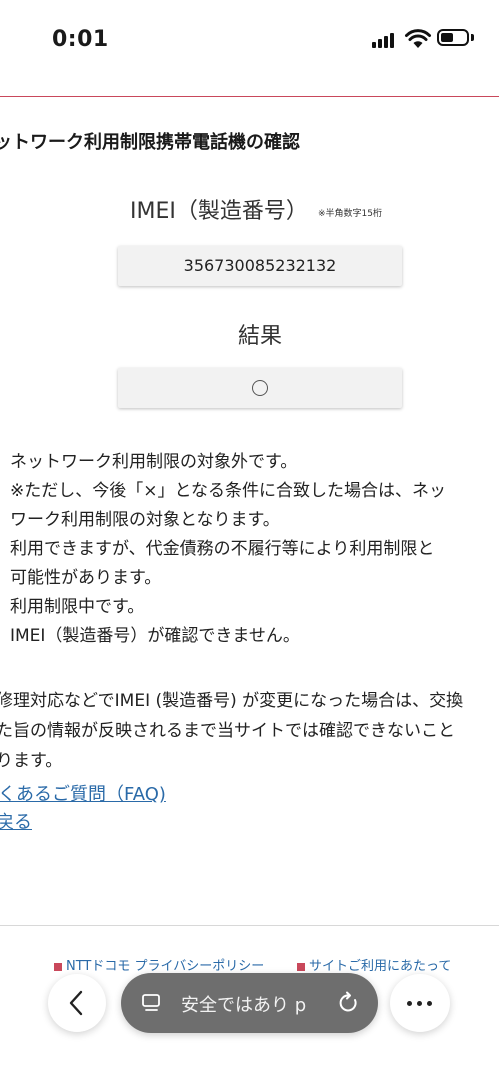 This screenshot has height=1080, width=499. Describe the element at coordinates (260, 266) in the screenshot. I see `imei-field: 356730085232132` at that location.